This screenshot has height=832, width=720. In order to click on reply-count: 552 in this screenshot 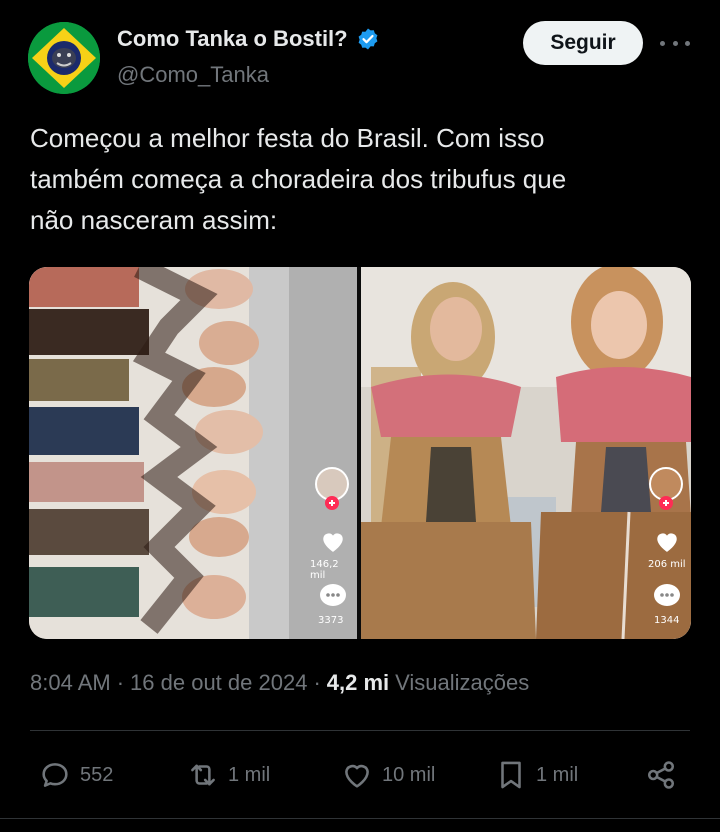, I will do `click(97, 774)`.